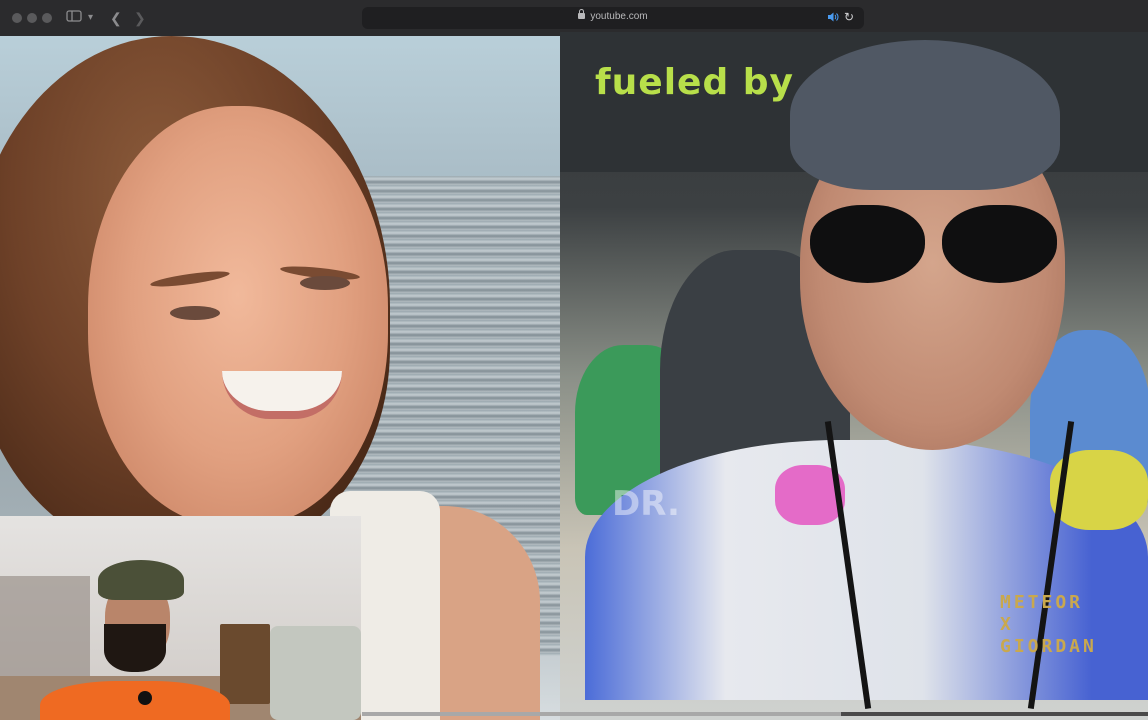 The image size is (1148, 720). What do you see at coordinates (180, 618) in the screenshot?
I see `webcam-overlay` at bounding box center [180, 618].